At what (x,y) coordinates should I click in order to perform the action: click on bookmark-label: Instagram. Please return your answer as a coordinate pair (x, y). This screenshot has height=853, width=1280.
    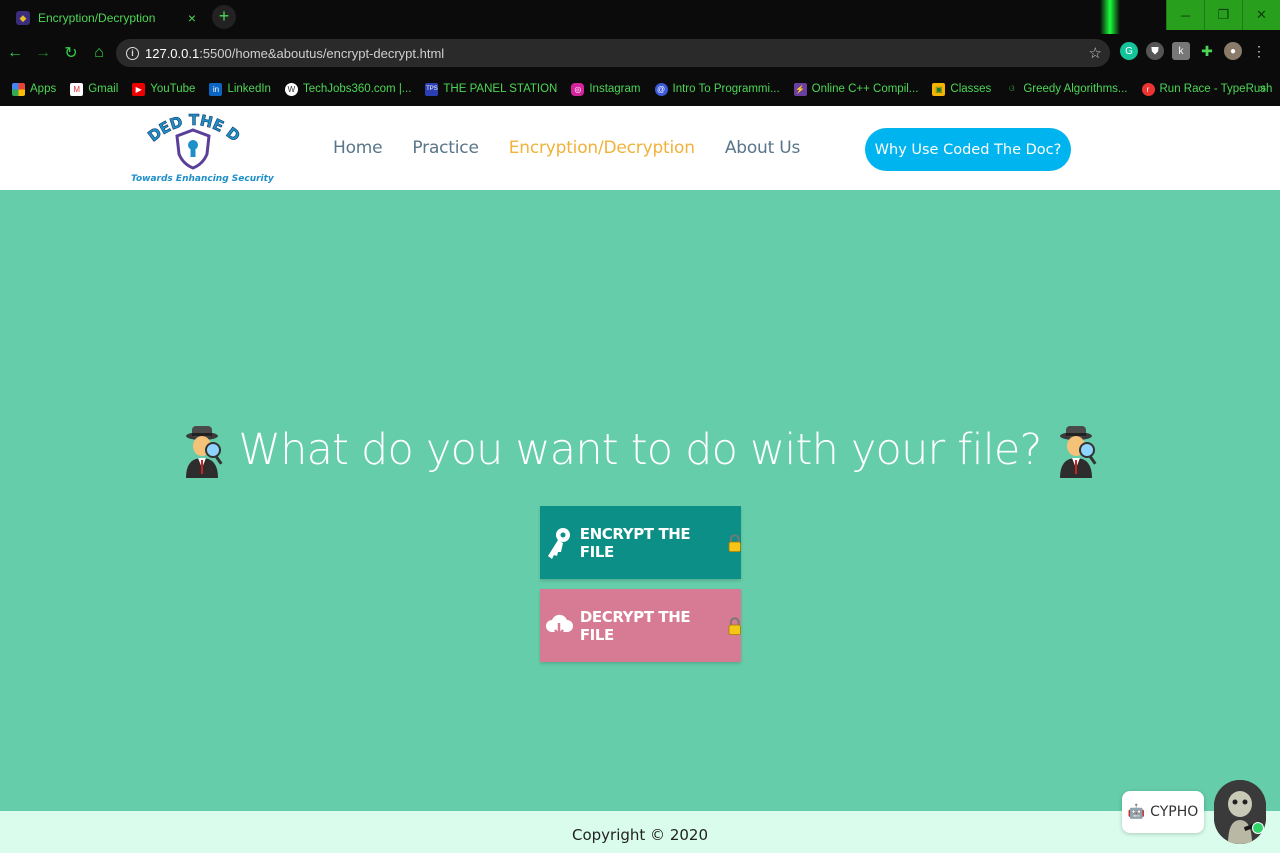
    Looking at the image, I should click on (615, 89).